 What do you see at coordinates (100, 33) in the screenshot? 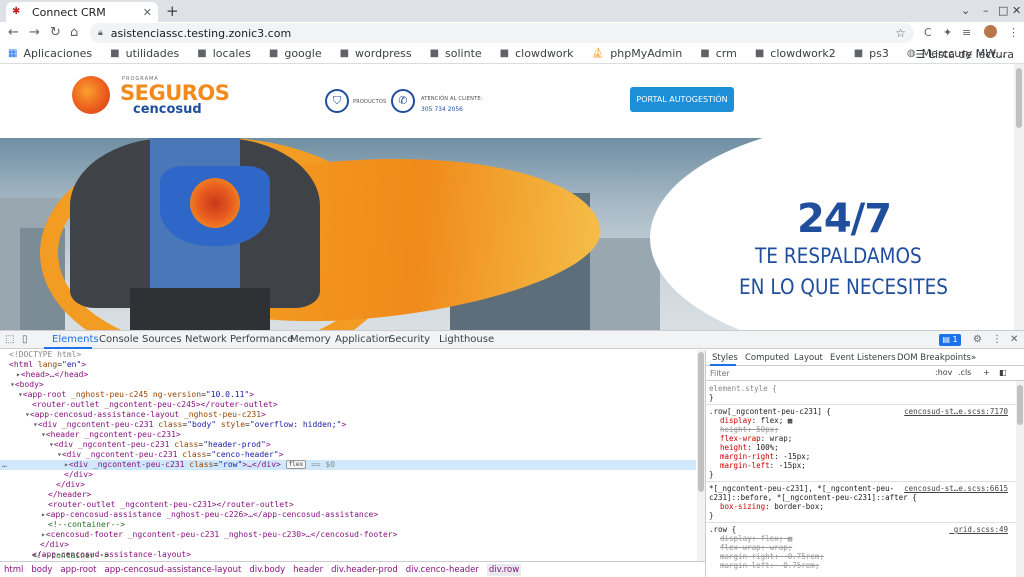
I see `lock-icon: 🔒︎` at bounding box center [100, 33].